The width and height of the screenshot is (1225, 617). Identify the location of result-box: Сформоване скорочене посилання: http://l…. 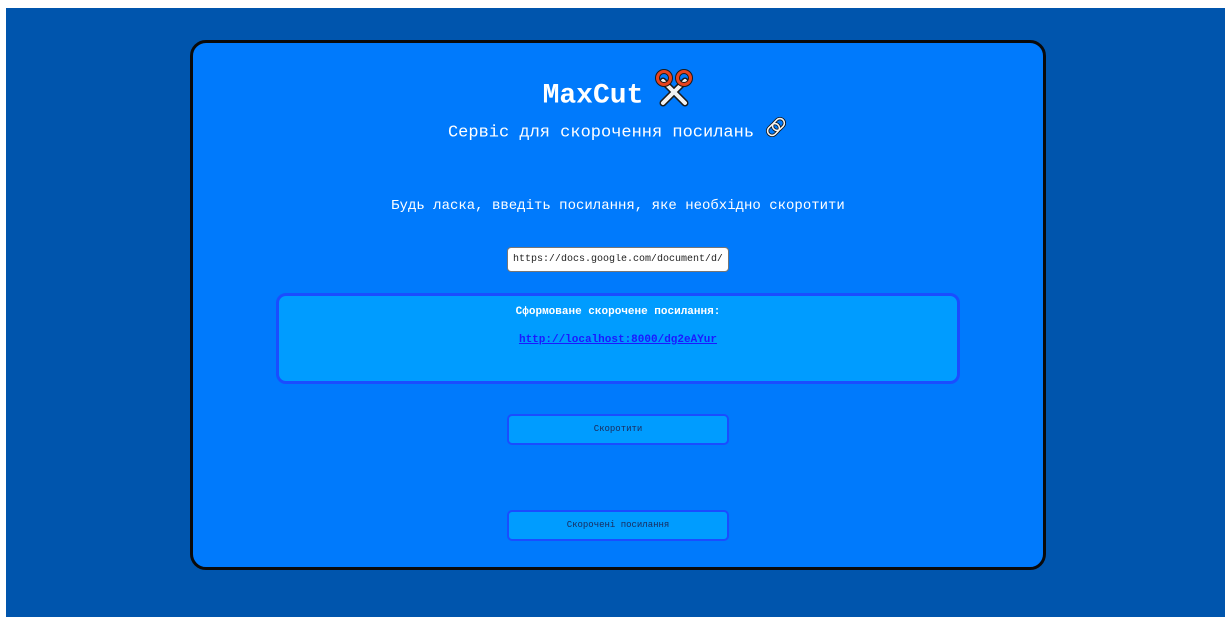
(618, 338).